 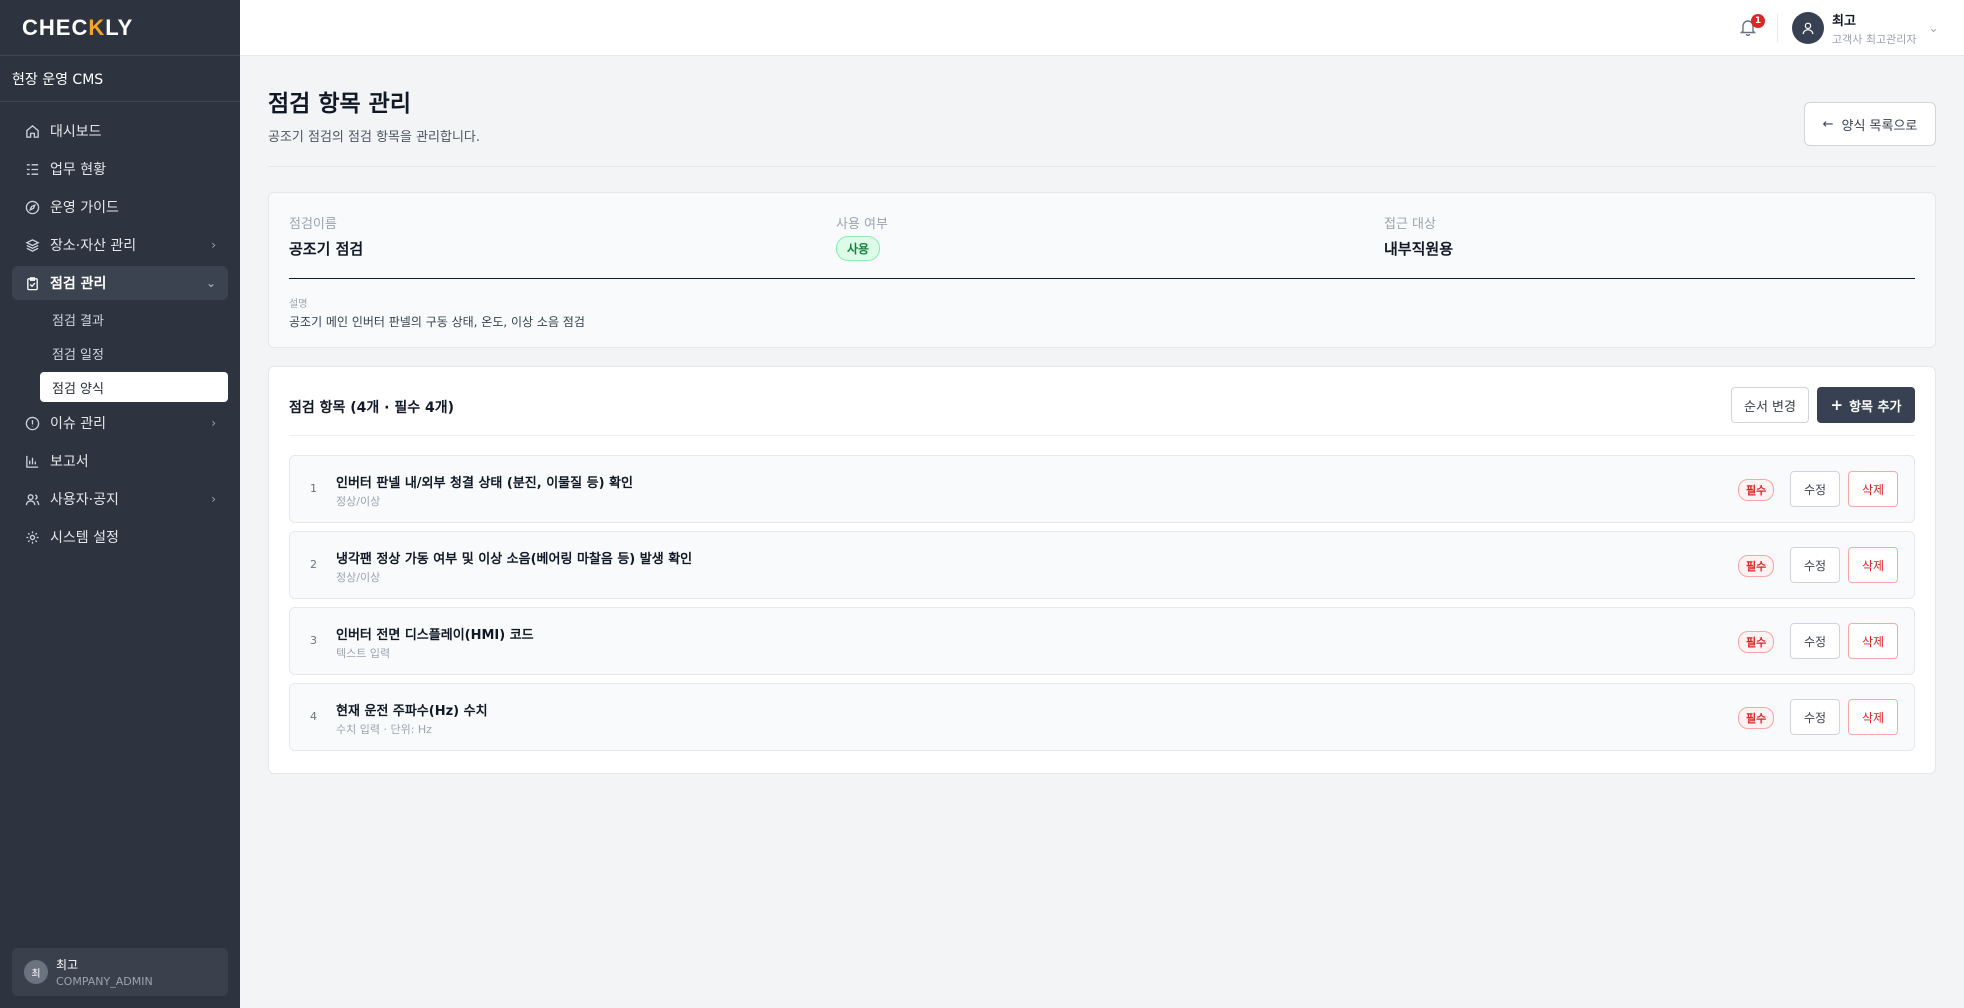 I want to click on sidebar-item-reports: 보고서, so click(x=120, y=461).